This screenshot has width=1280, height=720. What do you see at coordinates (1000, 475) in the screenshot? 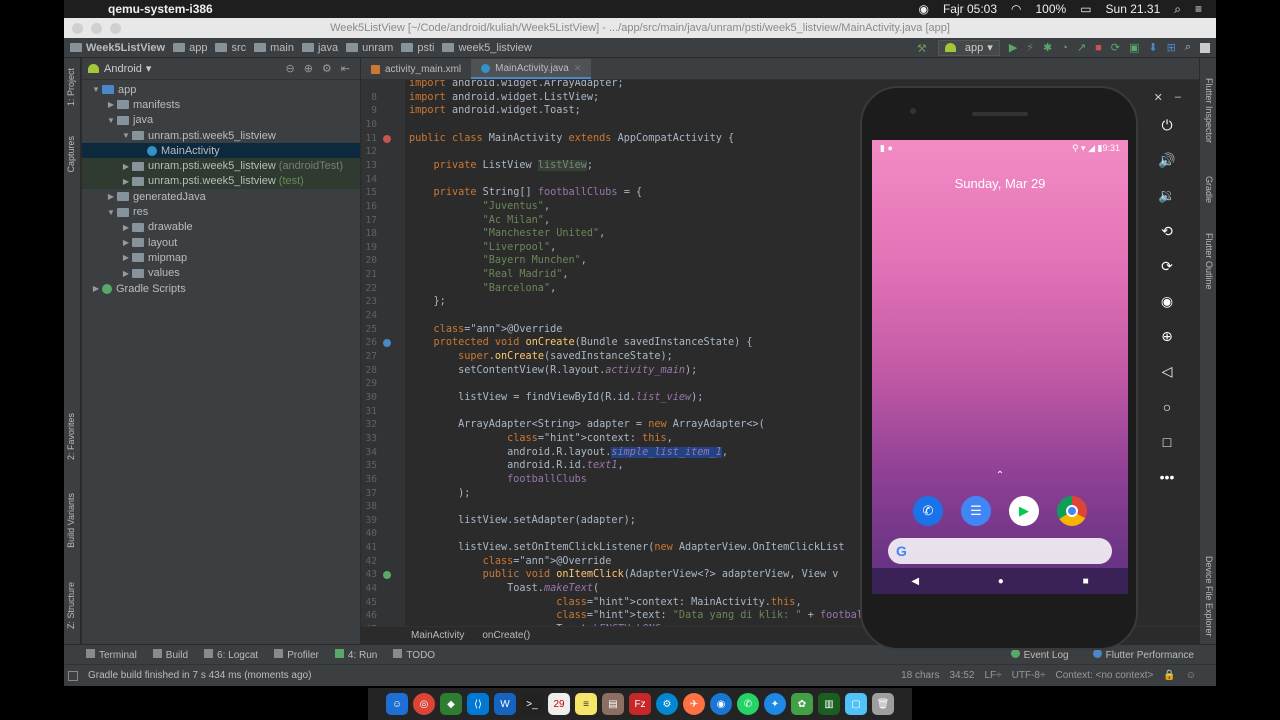
I see `app-drawer-chevron-icon: ⌃` at bounding box center [1000, 475].